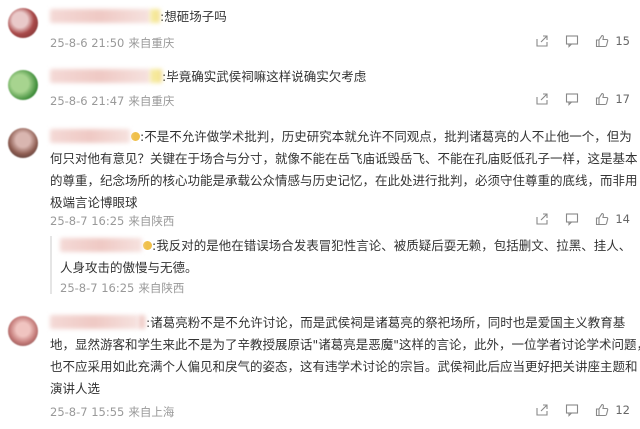  What do you see at coordinates (622, 99) in the screenshot?
I see `like-count: 17` at bounding box center [622, 99].